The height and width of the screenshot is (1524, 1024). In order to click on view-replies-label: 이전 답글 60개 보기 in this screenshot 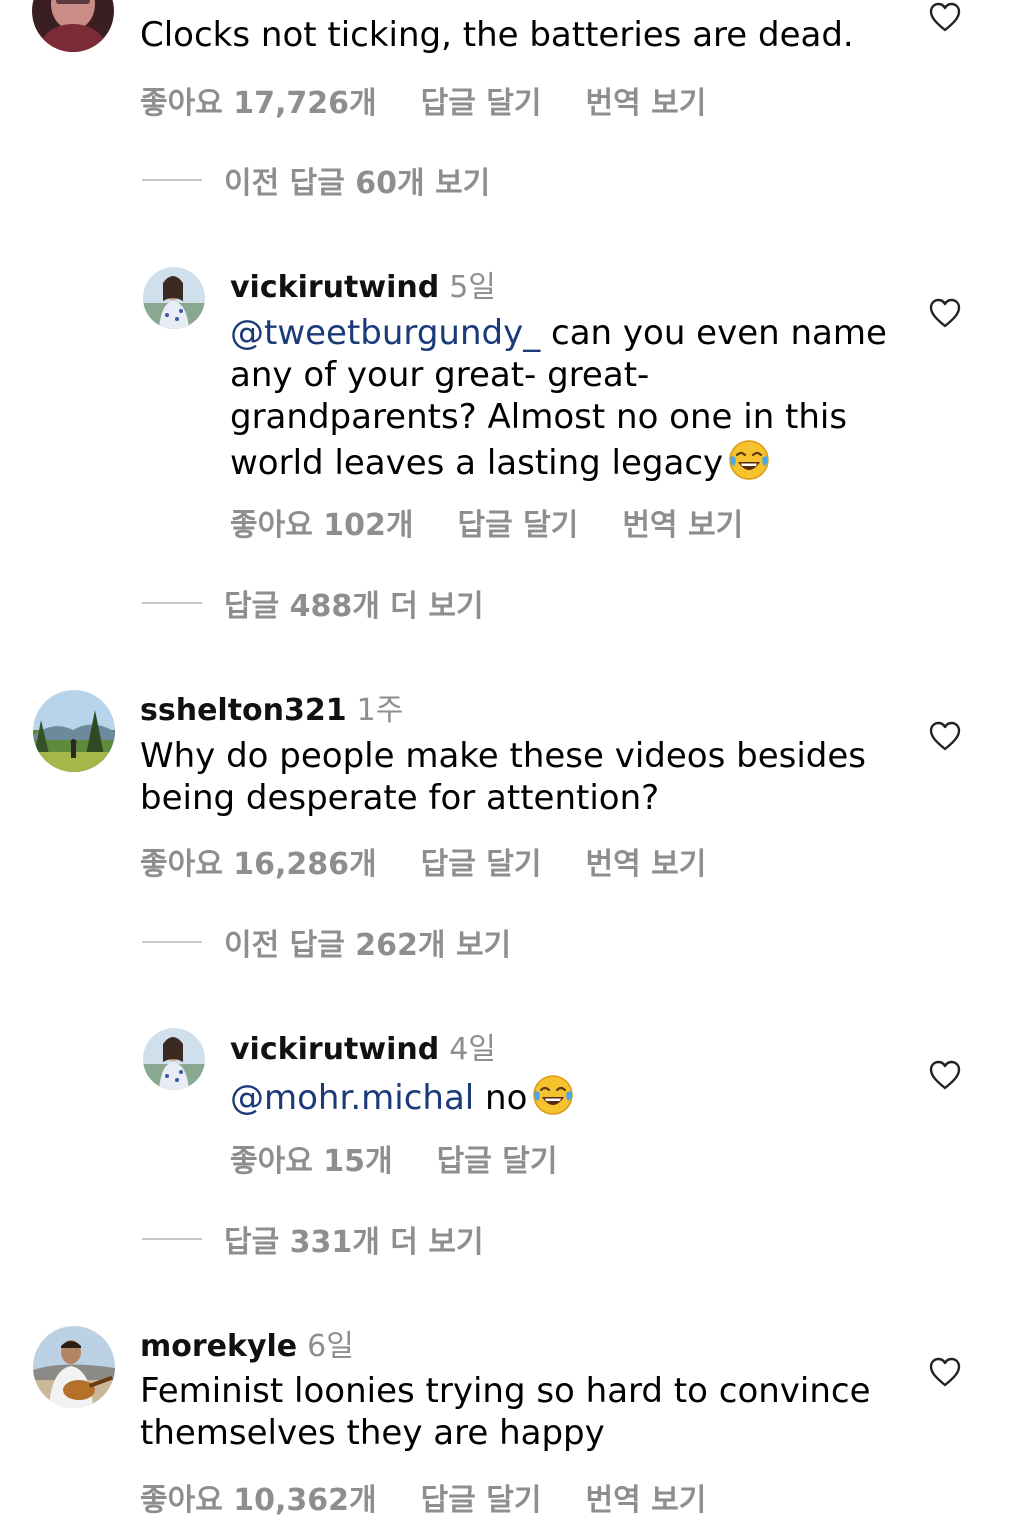, I will do `click(357, 183)`.